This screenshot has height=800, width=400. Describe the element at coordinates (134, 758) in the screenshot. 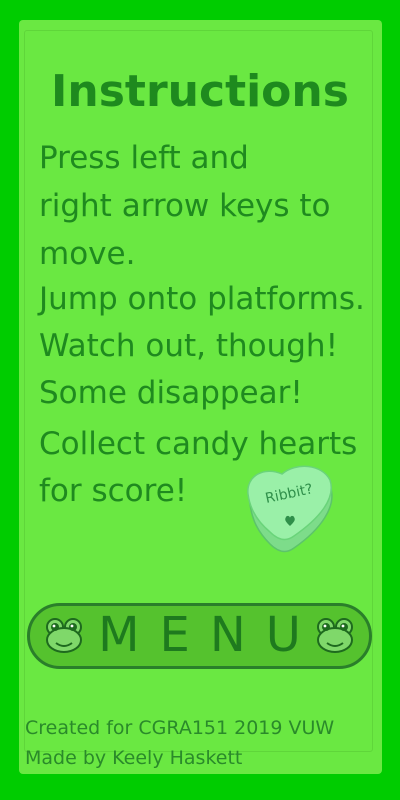

I see `credit-line: Made by Keely Haskett` at that location.